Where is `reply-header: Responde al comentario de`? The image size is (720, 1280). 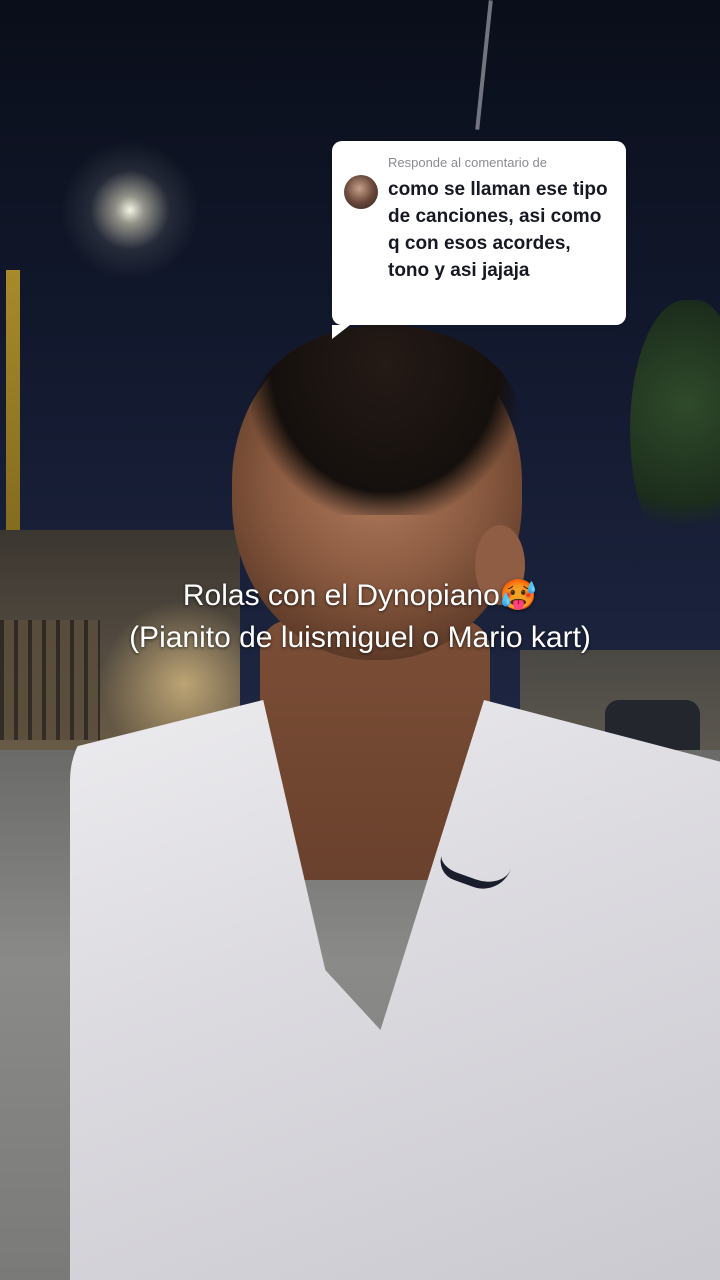 reply-header: Responde al comentario de is located at coordinates (467, 162).